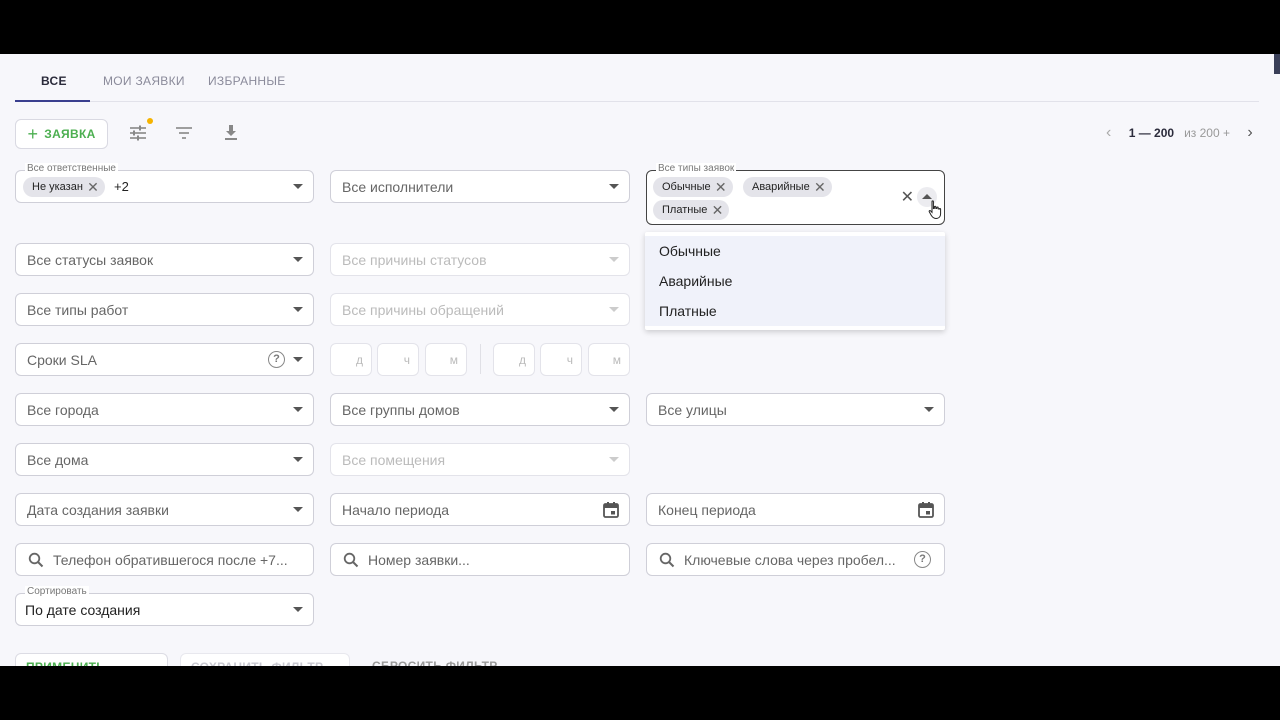  Describe the element at coordinates (78, 310) in the screenshot. I see `work-types-placeholder: Все типы работ` at that location.